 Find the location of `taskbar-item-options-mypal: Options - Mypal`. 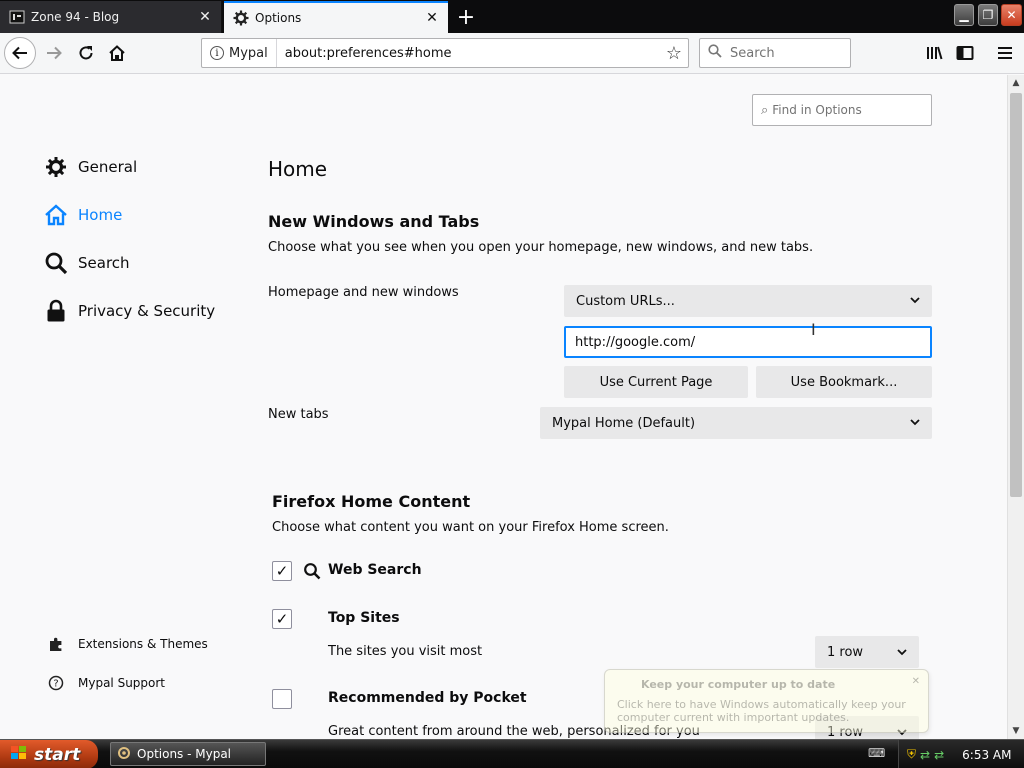

taskbar-item-options-mypal: Options - Mypal is located at coordinates (188, 754).